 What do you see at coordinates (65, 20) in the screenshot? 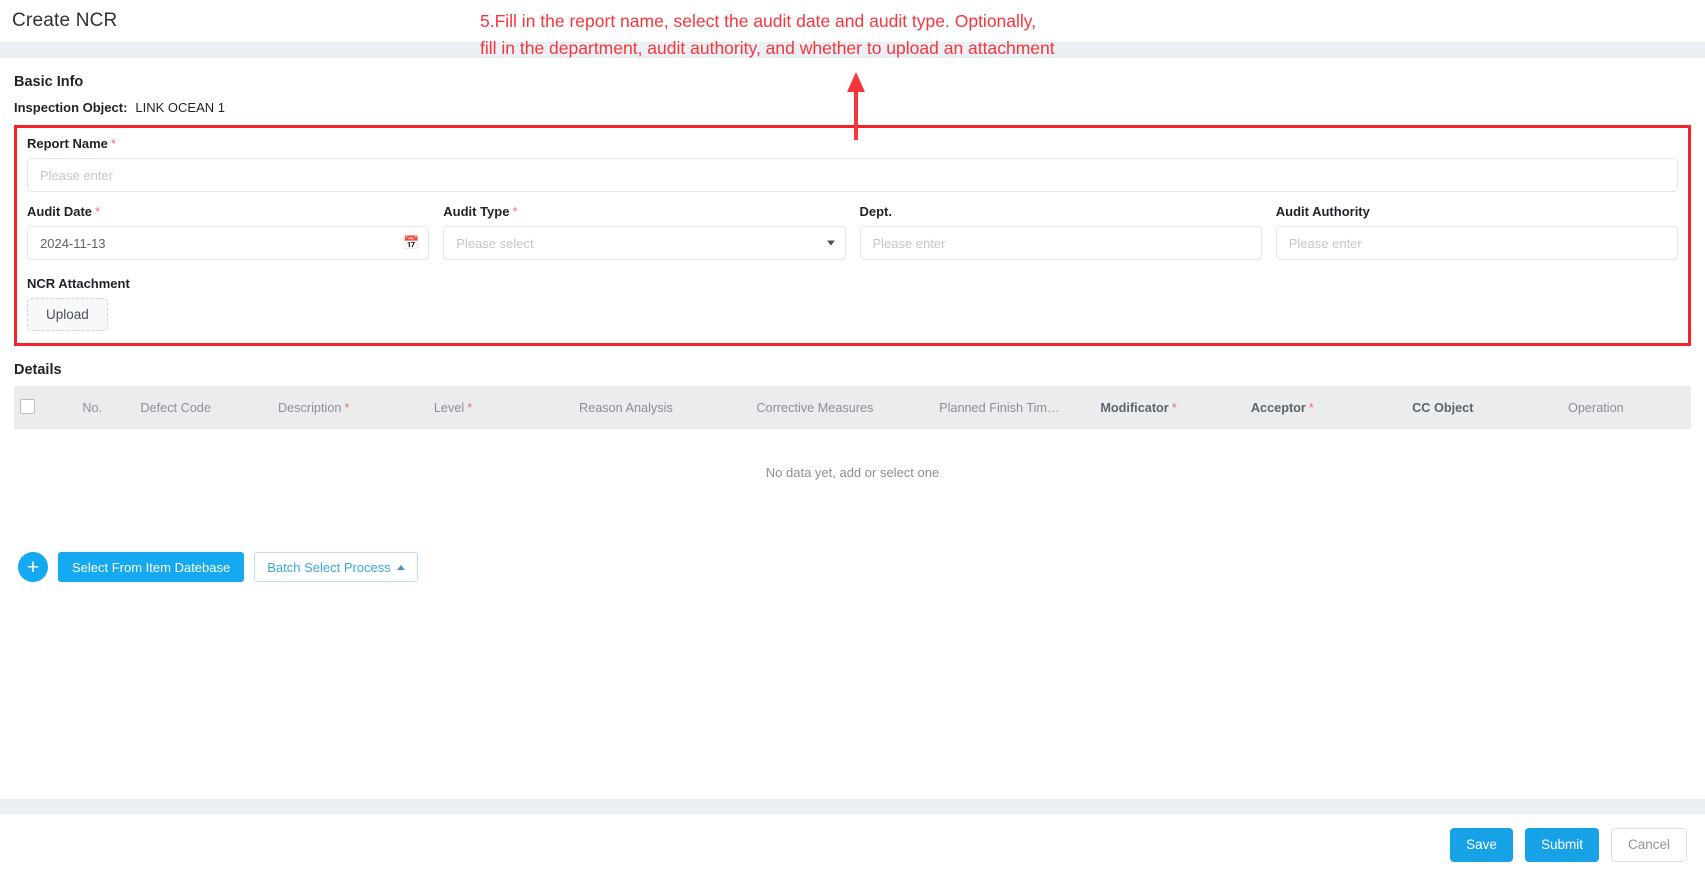
I see `page-title: Create NCR` at bounding box center [65, 20].